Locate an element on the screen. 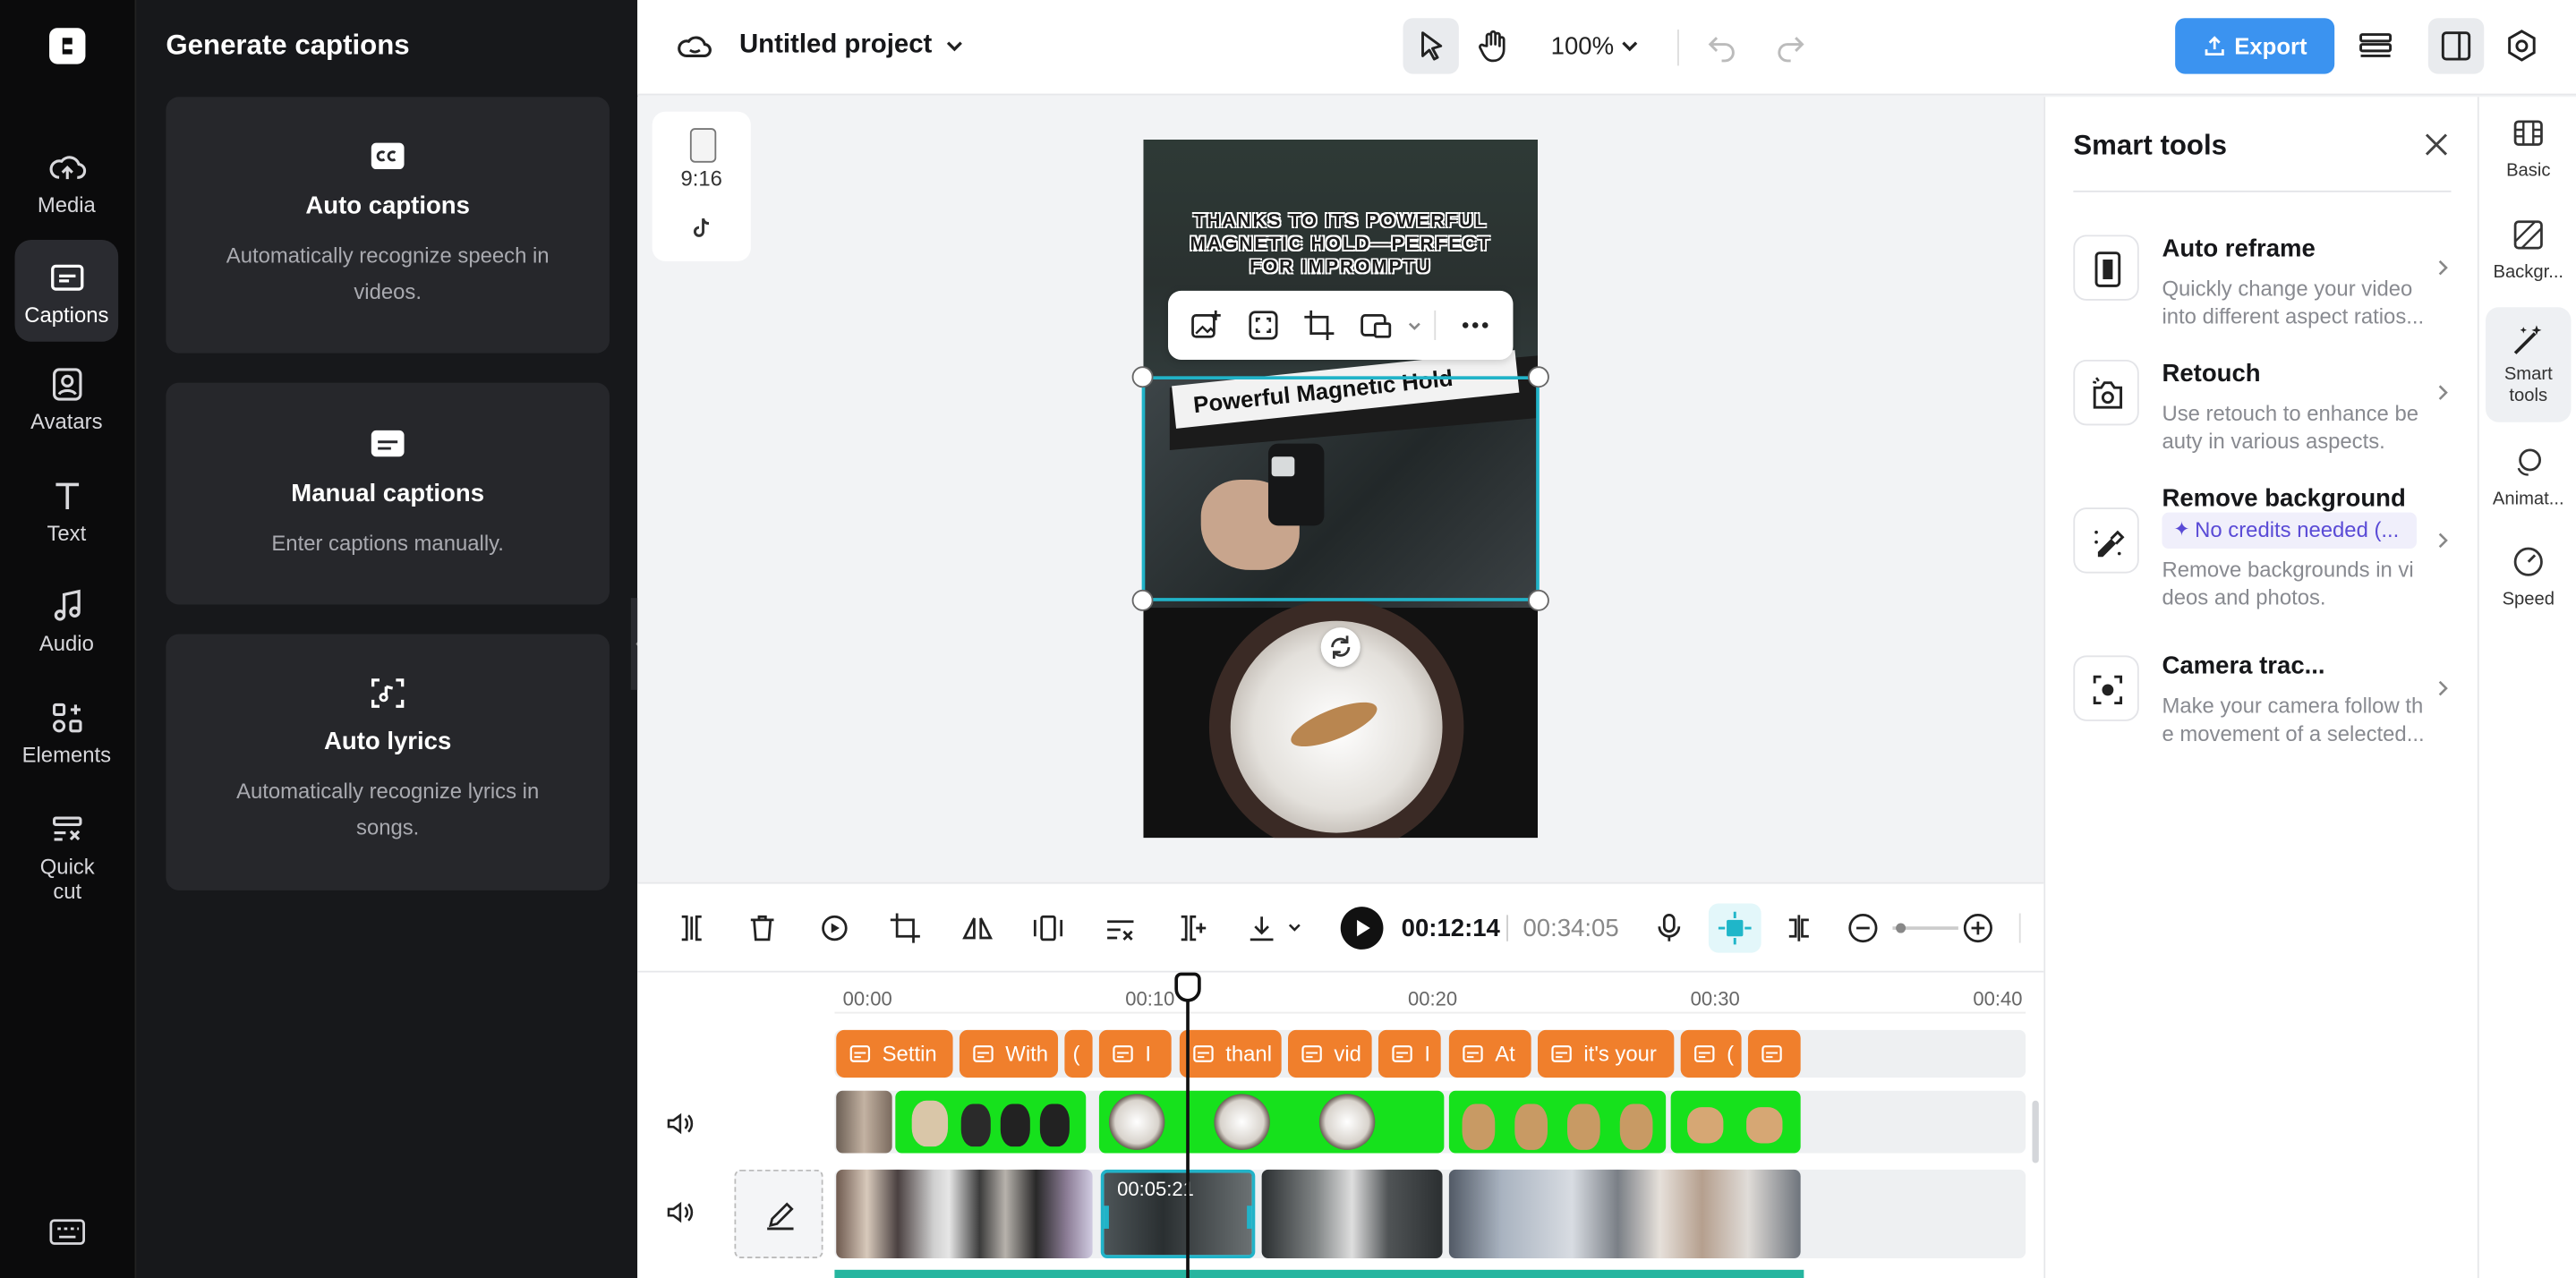  play-button is located at coordinates (1362, 928).